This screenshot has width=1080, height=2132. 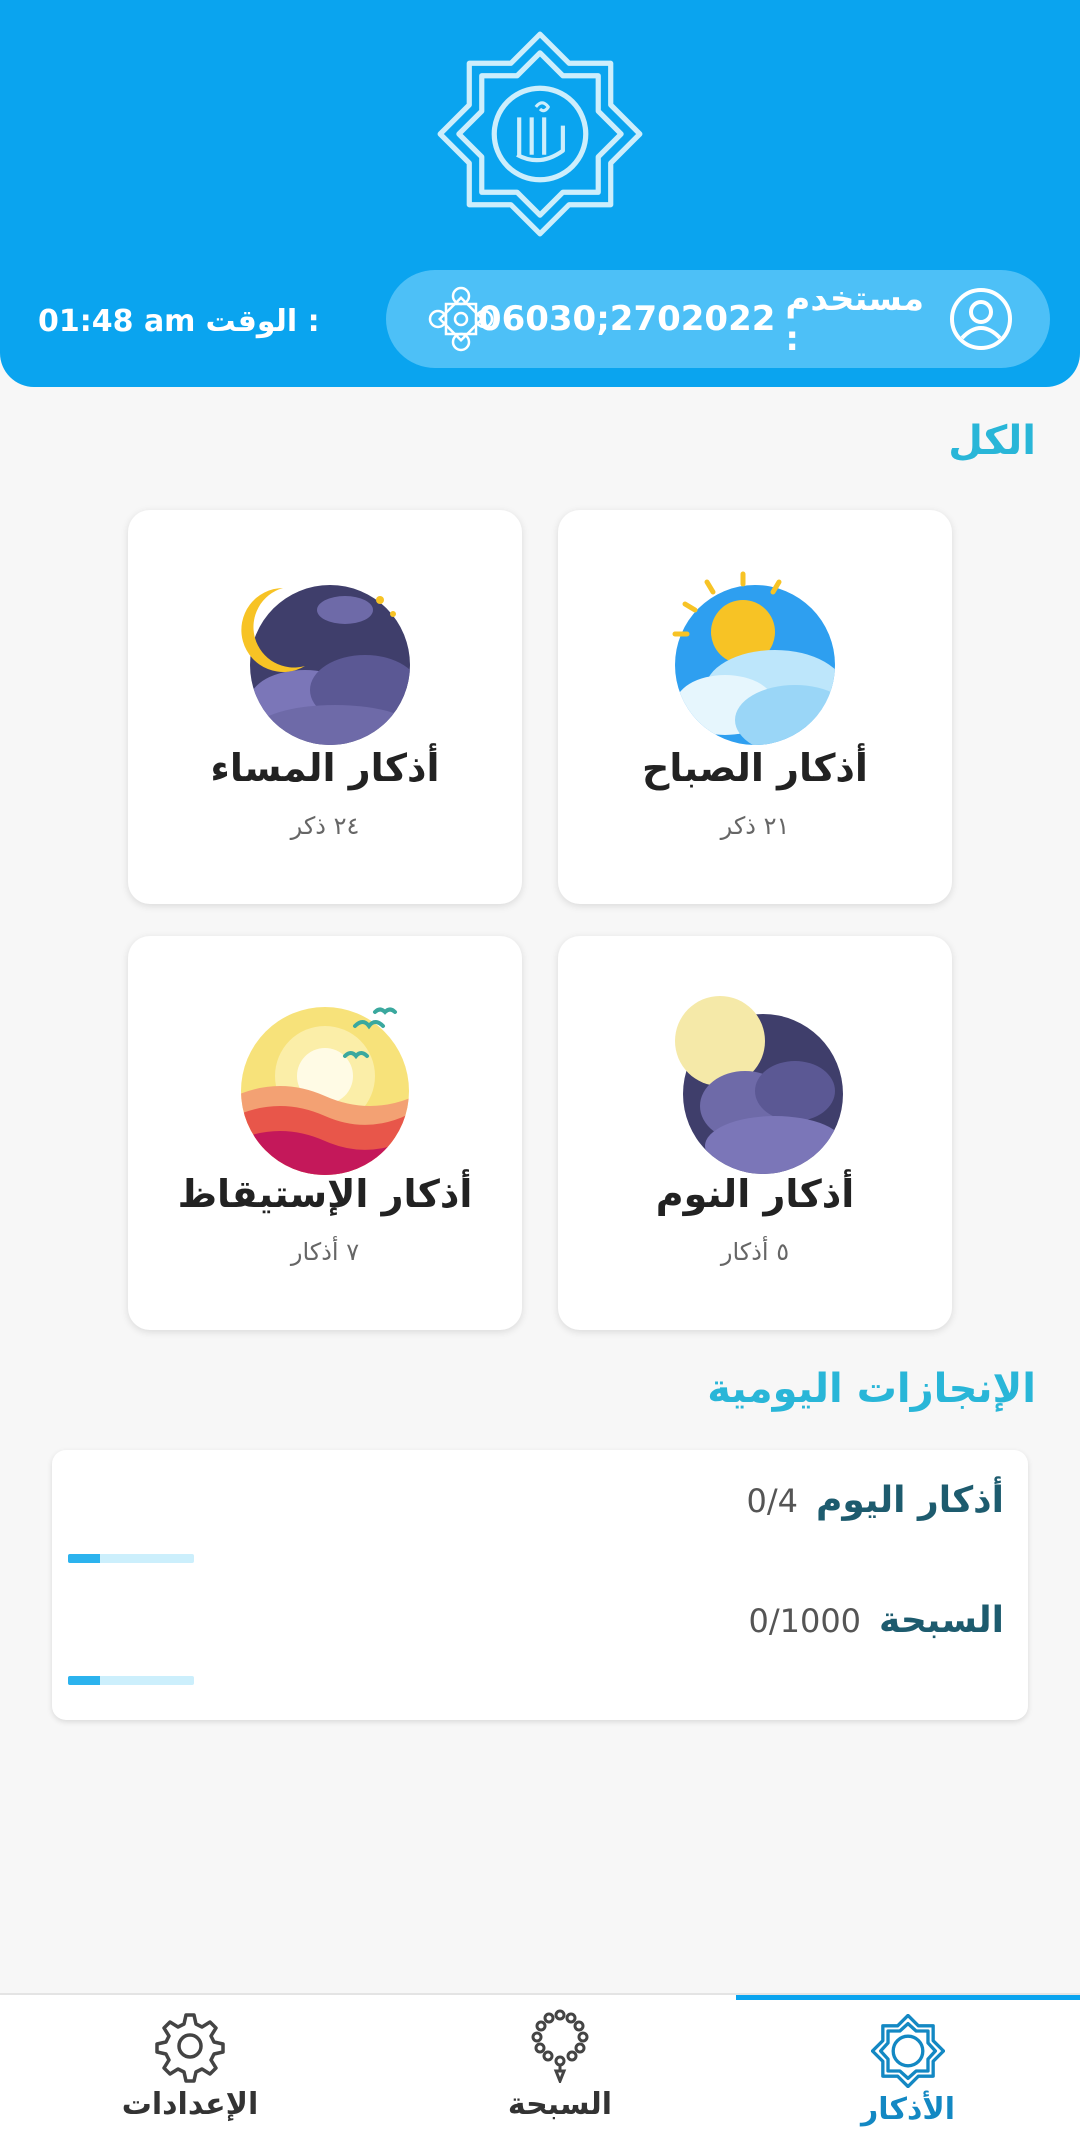 I want to click on card-morning-adhkar: أذكار الصباح ٢١ ذكر, so click(x=755, y=707).